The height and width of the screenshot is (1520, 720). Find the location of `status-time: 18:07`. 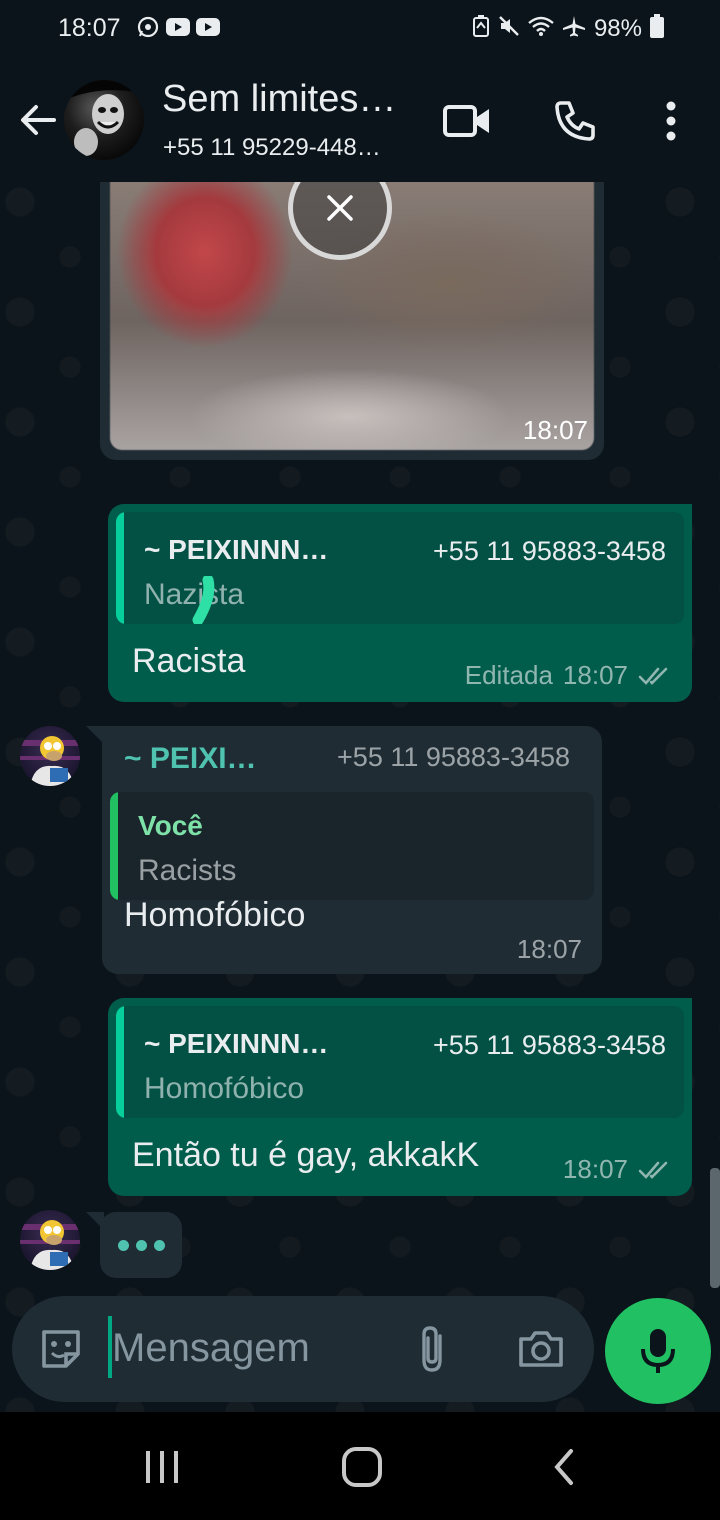

status-time: 18:07 is located at coordinates (89, 28).